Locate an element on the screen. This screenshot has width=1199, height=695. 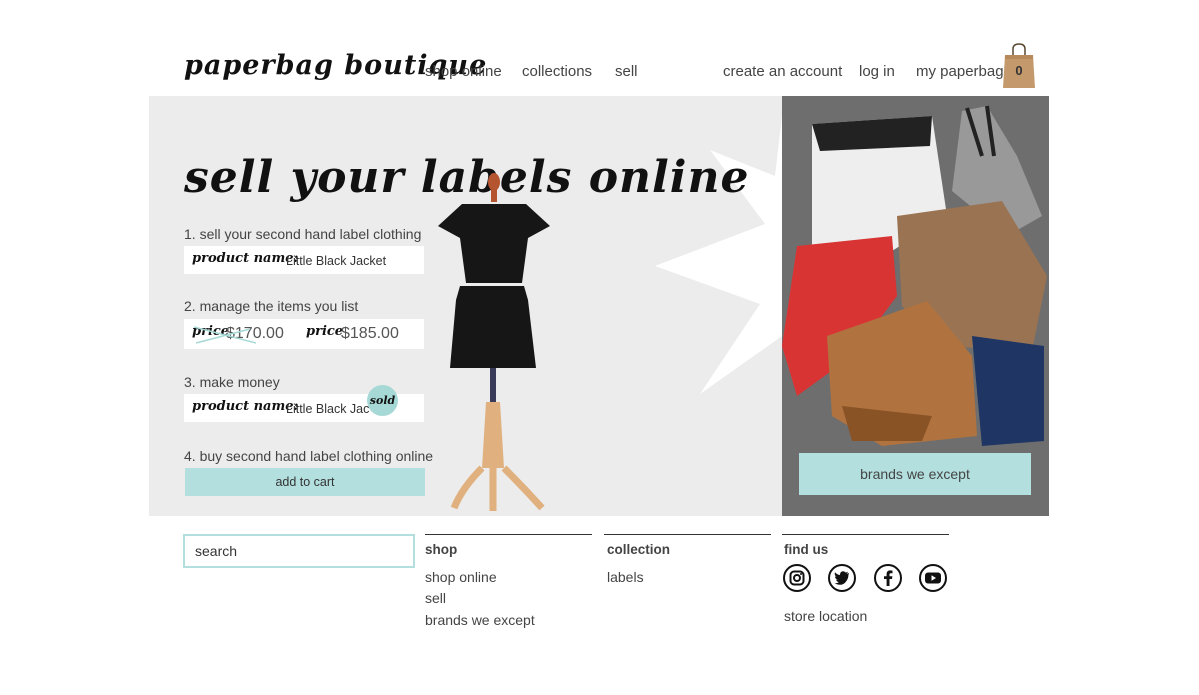
youtube-icon is located at coordinates (933, 578).